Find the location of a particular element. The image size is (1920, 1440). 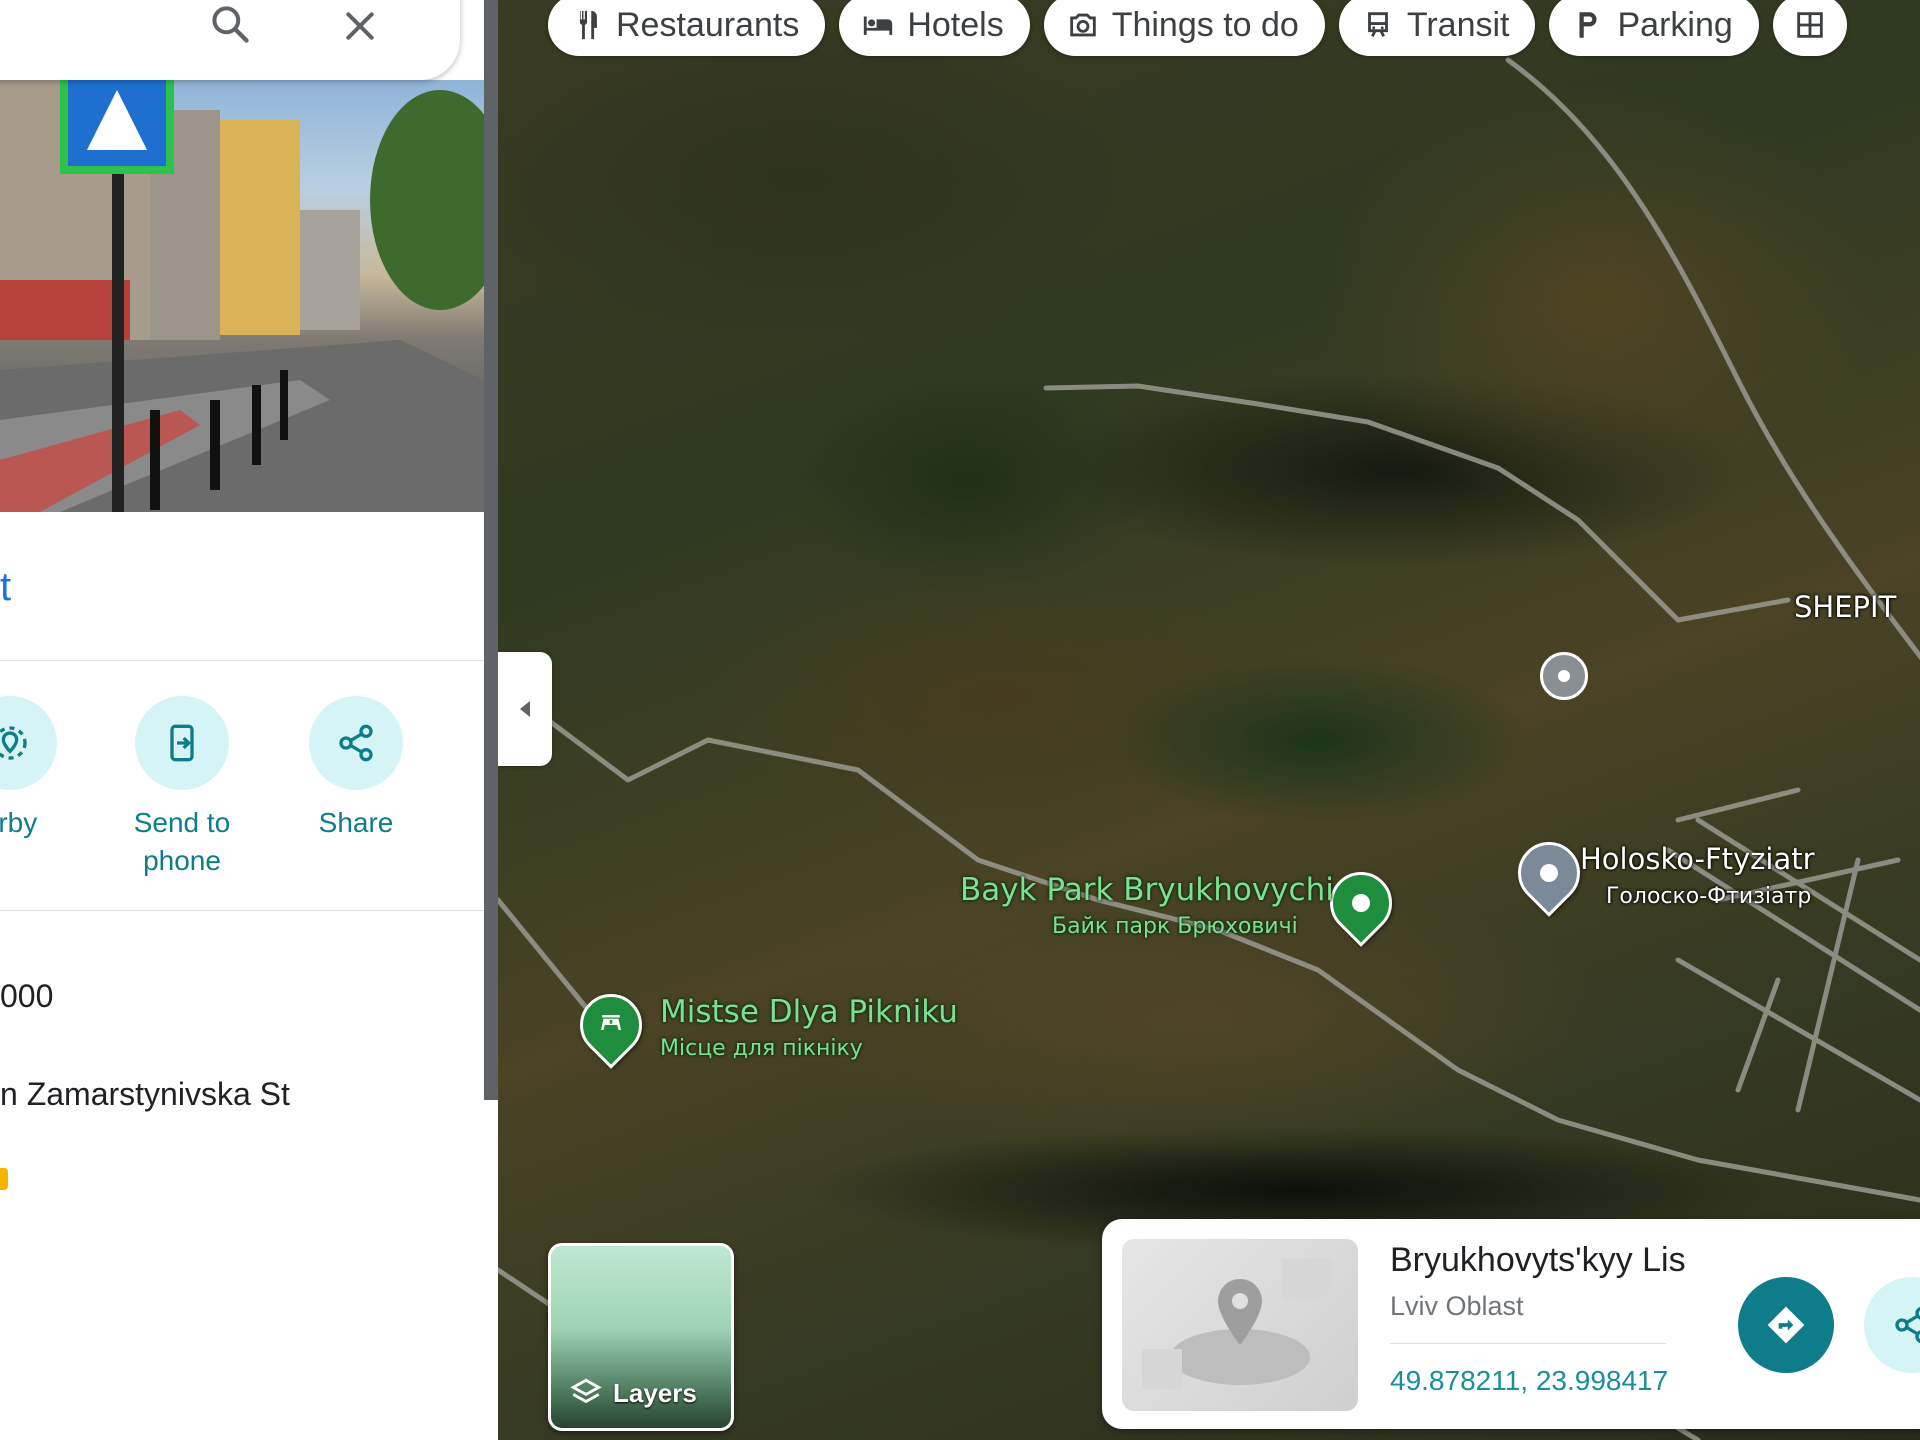

send-to-phone-action: Send to phone is located at coordinates (182, 788).